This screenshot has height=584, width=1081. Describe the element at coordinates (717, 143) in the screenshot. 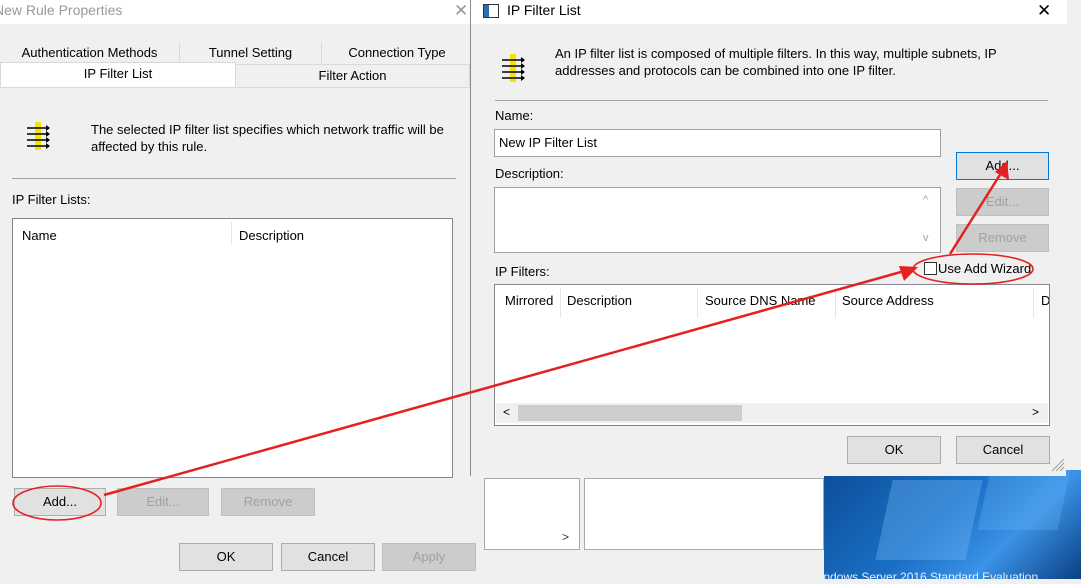

I see `name-field: New IP Filter List` at that location.